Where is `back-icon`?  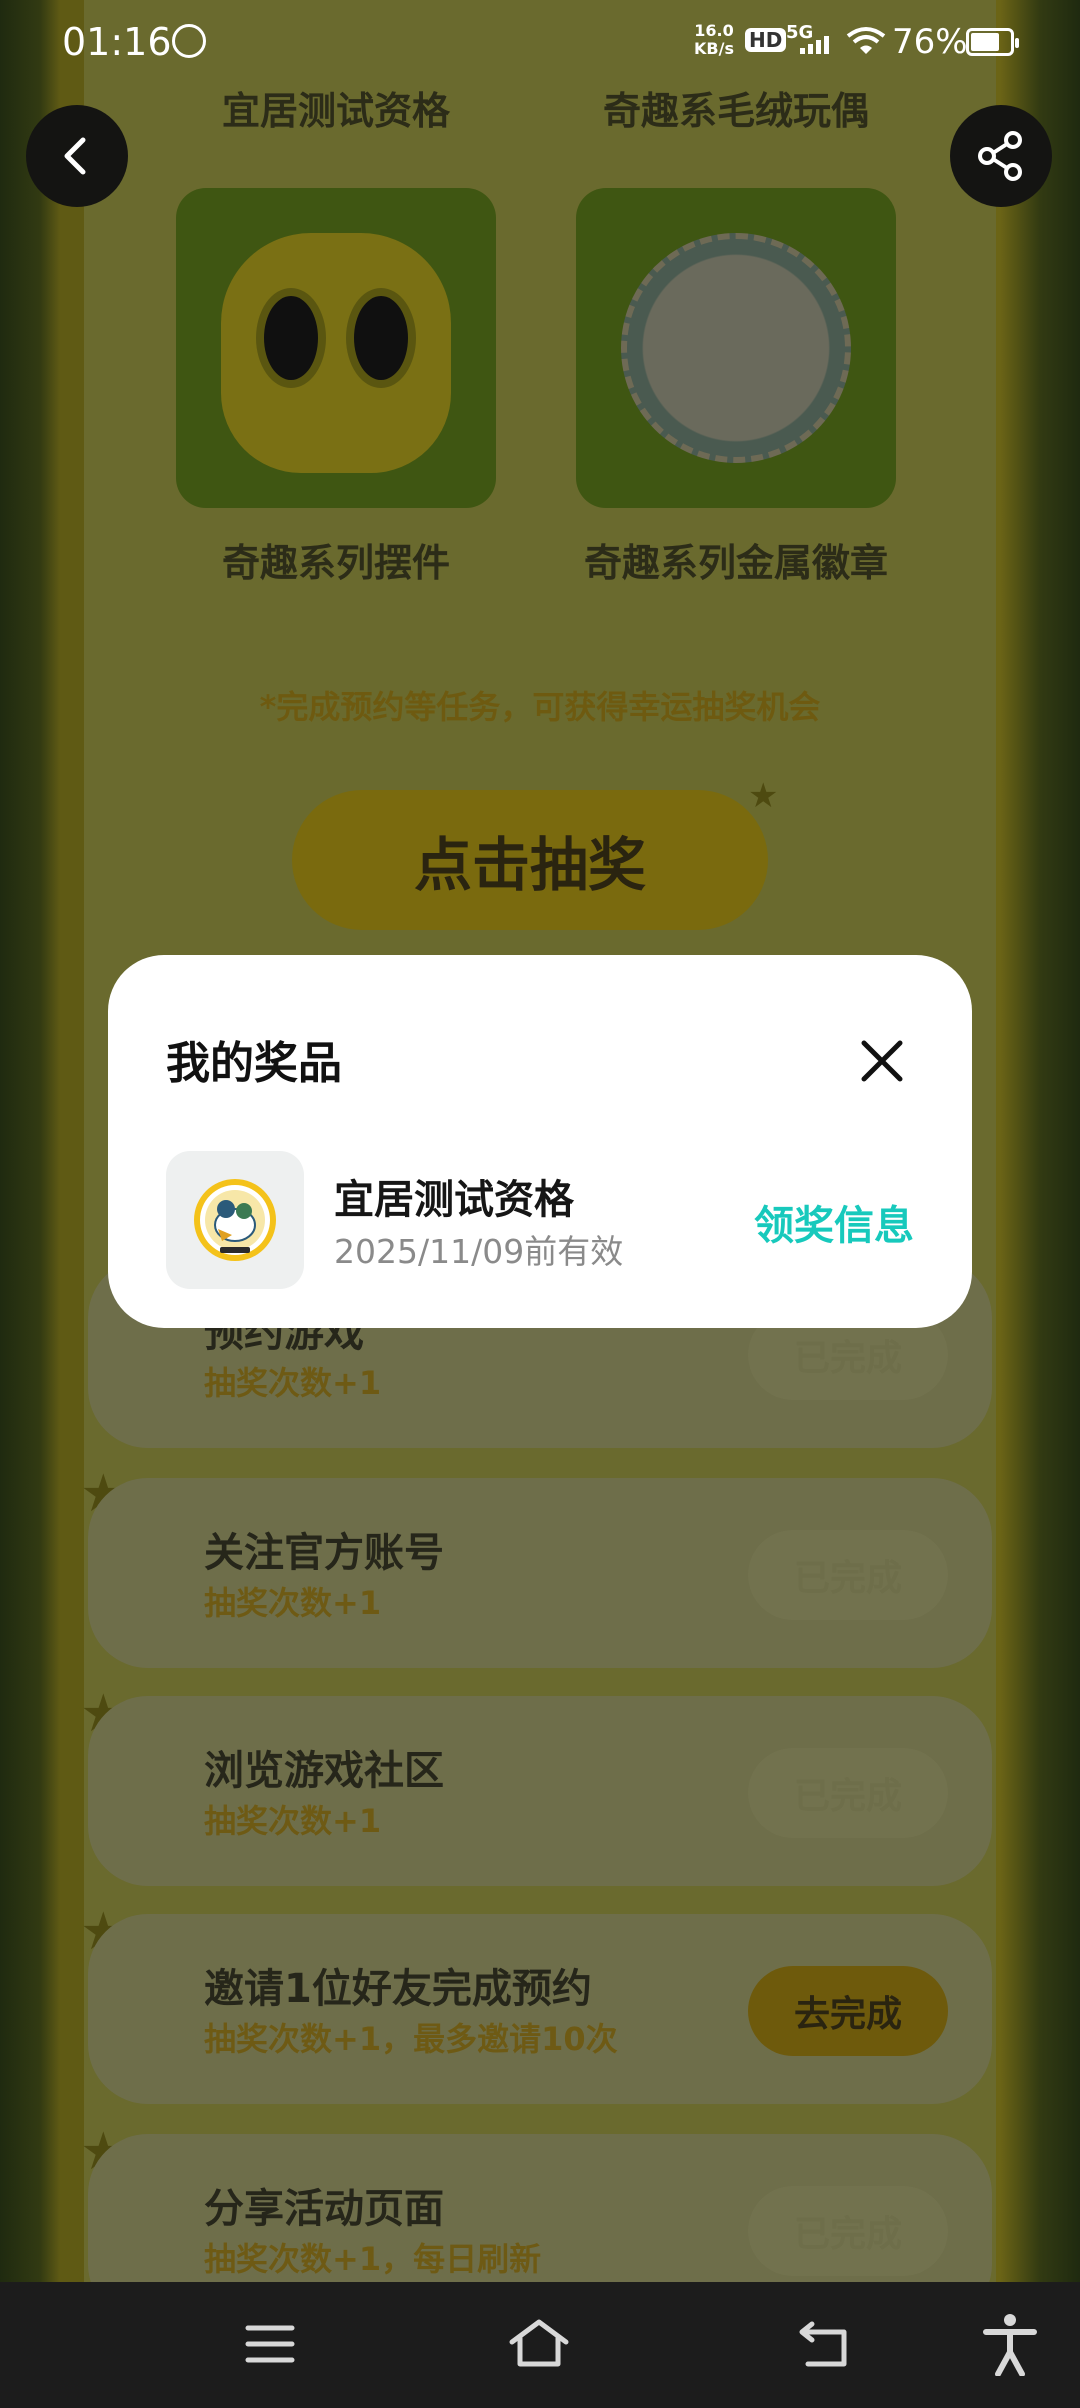
back-icon is located at coordinates (75, 156).